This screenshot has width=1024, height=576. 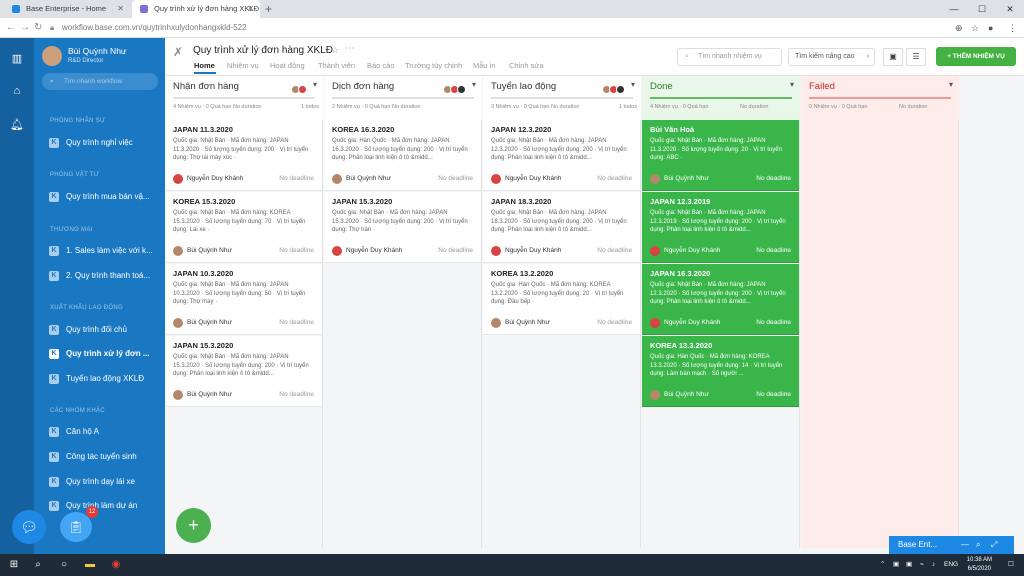 I want to click on zoom-icon: ⊕, so click(x=959, y=28).